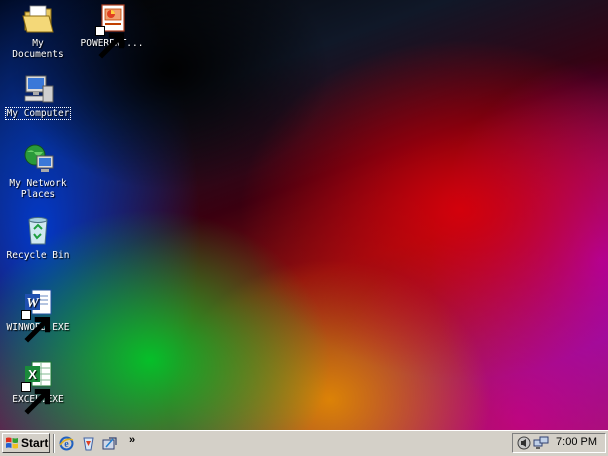 The image size is (608, 456). Describe the element at coordinates (524, 443) in the screenshot. I see `volume-icon` at that location.